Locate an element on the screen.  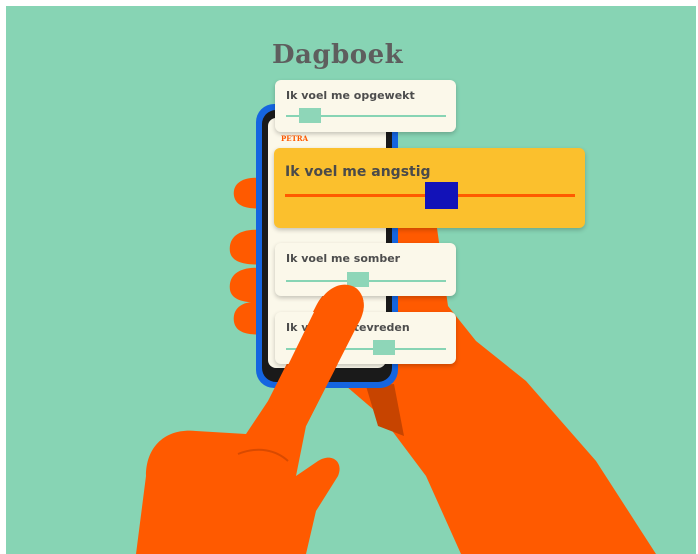
mood-card-angstig: Ik voel me angstig is located at coordinates (429, 188).